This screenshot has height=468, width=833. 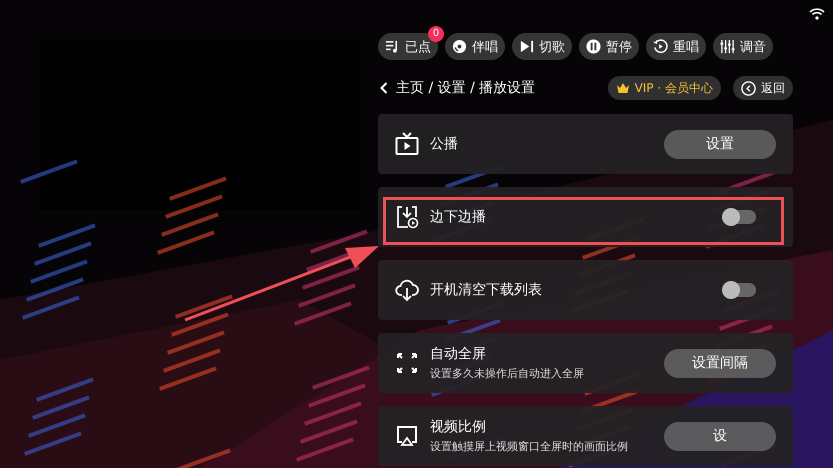 I want to click on setting-button: 设置间隔, so click(x=720, y=363).